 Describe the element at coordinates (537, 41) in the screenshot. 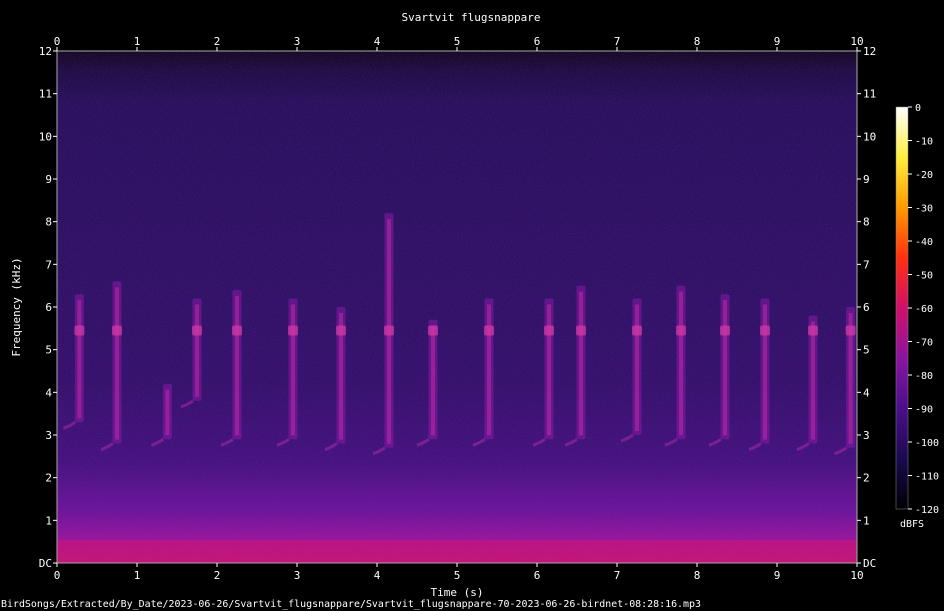

I see `x-tick-label-top: 6` at that location.